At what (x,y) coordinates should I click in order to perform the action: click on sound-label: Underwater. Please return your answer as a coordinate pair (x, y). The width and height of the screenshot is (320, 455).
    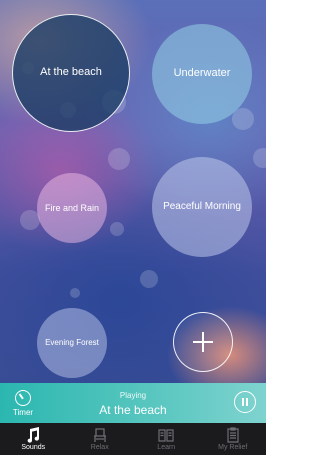
    Looking at the image, I should click on (202, 73).